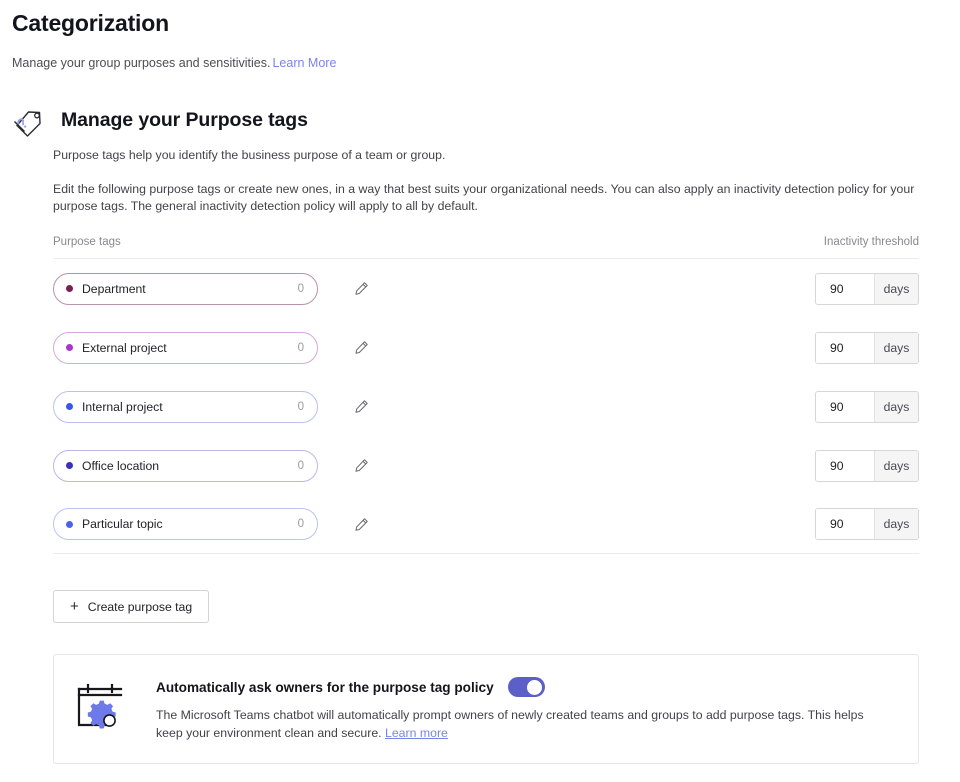 This screenshot has width=960, height=782. I want to click on purpose-tag-label: Particular topic, so click(122, 524).